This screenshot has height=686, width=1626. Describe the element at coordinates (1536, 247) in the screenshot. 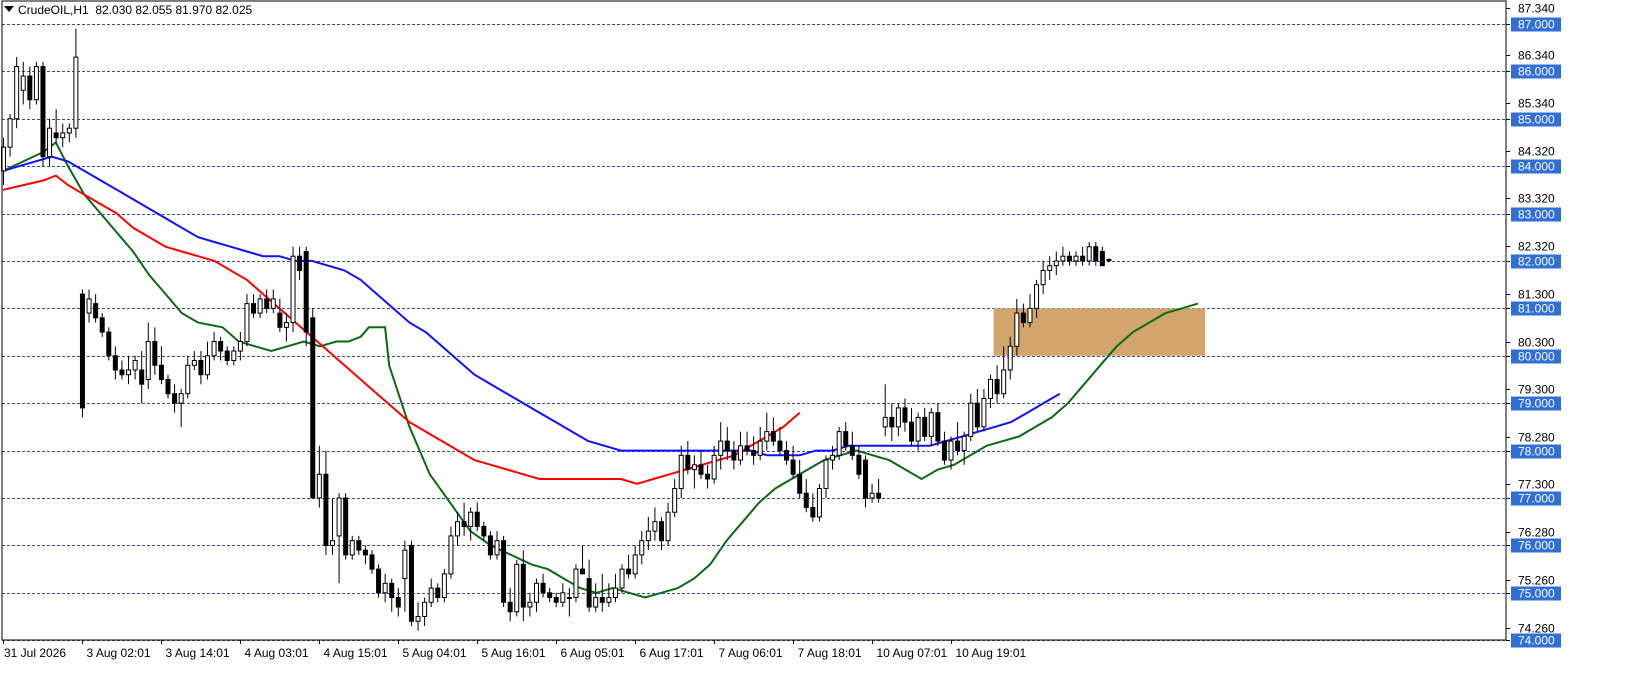

I see `y-tick-label: 82.320` at that location.